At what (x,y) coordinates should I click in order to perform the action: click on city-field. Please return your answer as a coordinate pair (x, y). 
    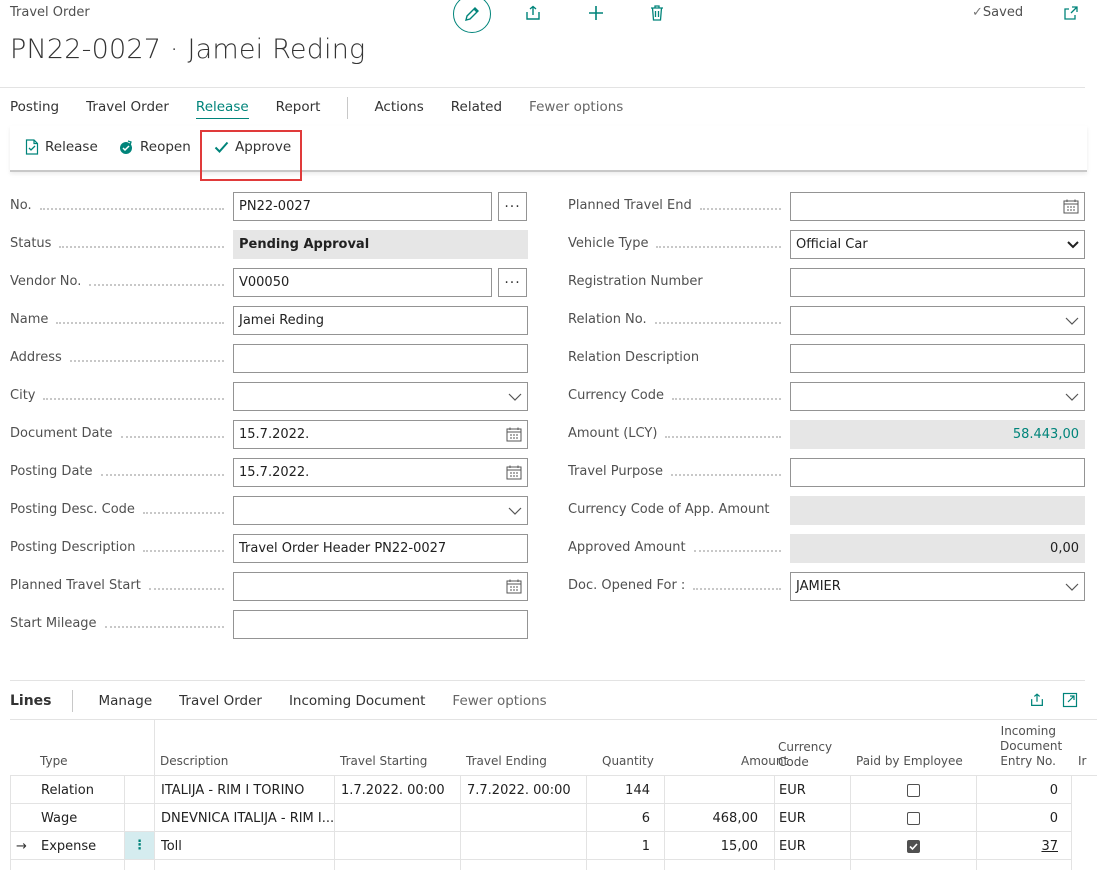
    Looking at the image, I should click on (380, 396).